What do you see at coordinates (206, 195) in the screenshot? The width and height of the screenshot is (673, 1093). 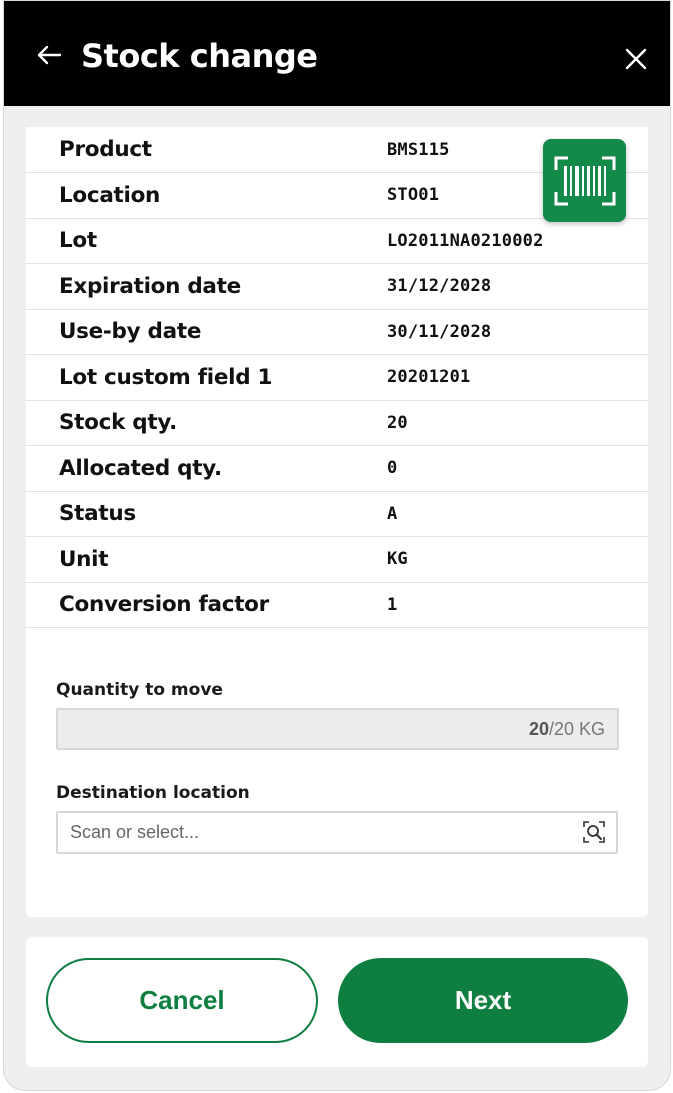 I see `detail-label: Location` at bounding box center [206, 195].